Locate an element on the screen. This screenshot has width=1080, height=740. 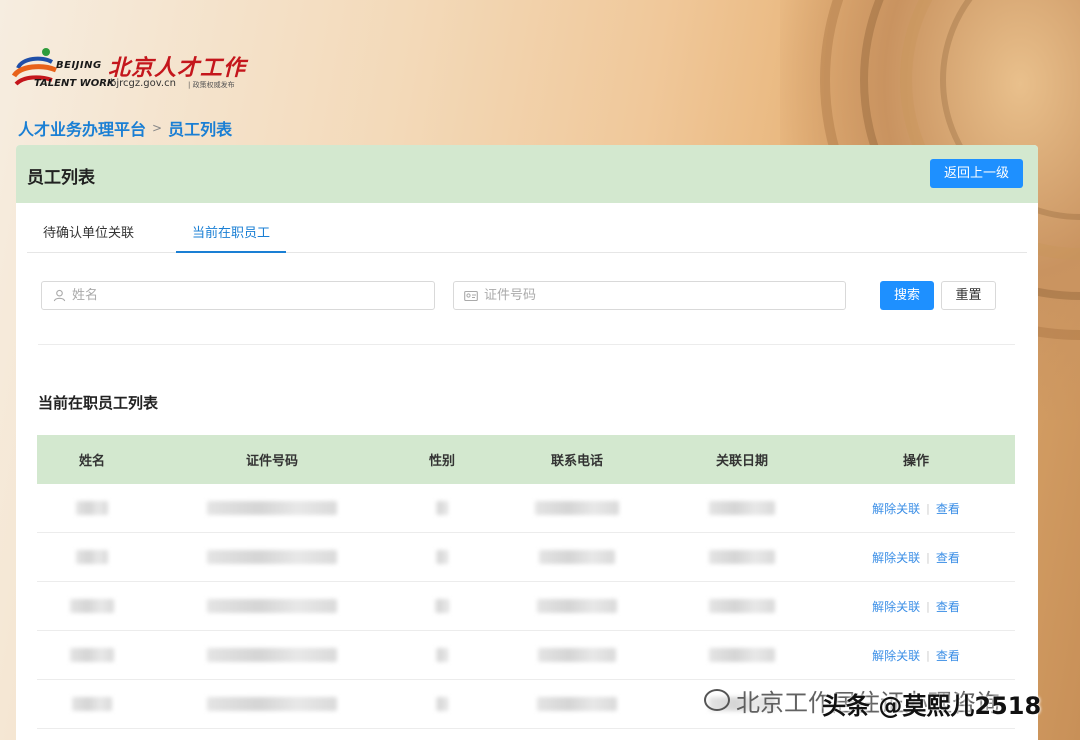
column-header-date: 关联日期 is located at coordinates (741, 461).